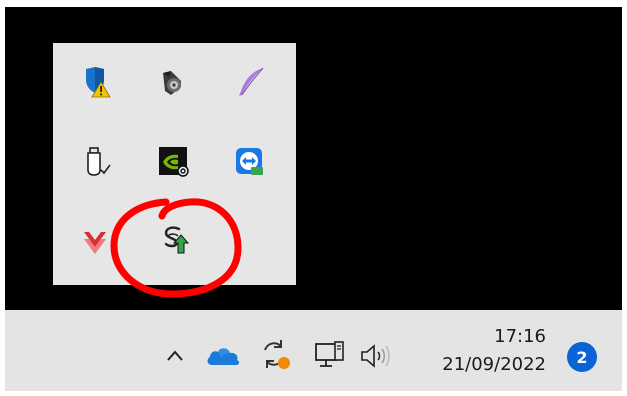 Image resolution: width=627 pixels, height=396 pixels. I want to click on feather-icon, so click(250, 82).